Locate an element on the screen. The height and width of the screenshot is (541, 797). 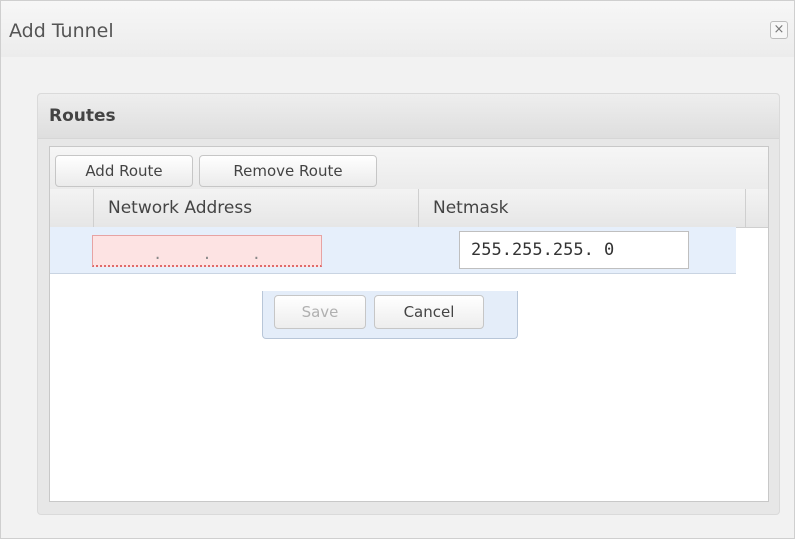
remove-route-button: Remove Route is located at coordinates (288, 171).